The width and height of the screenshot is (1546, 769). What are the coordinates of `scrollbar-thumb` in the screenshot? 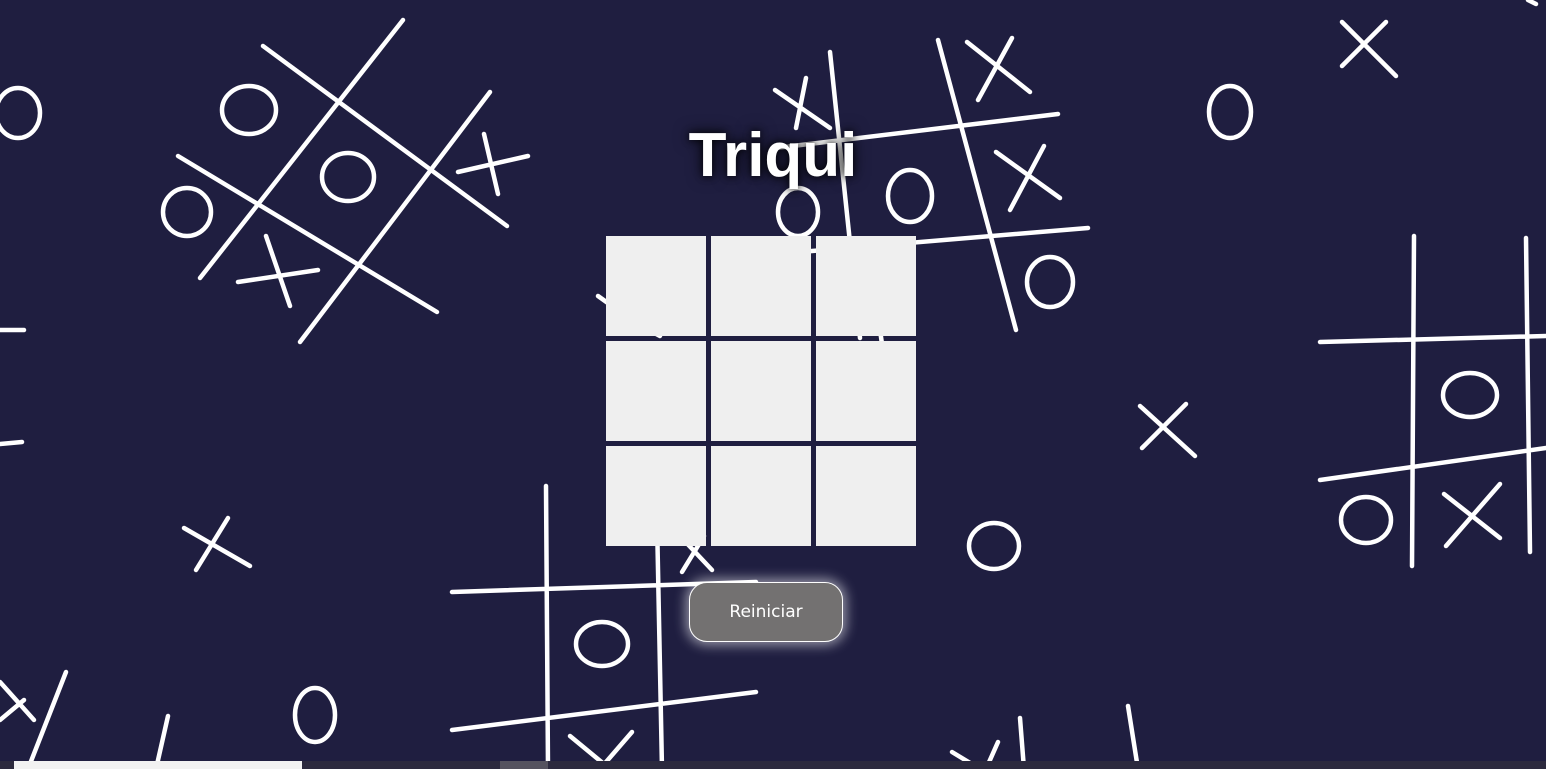 It's located at (158, 765).